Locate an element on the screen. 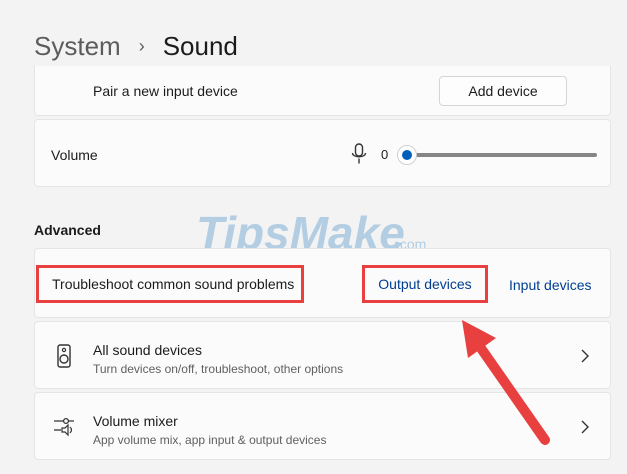 This screenshot has width=627, height=474. breadcrumb: System › Sound is located at coordinates (136, 46).